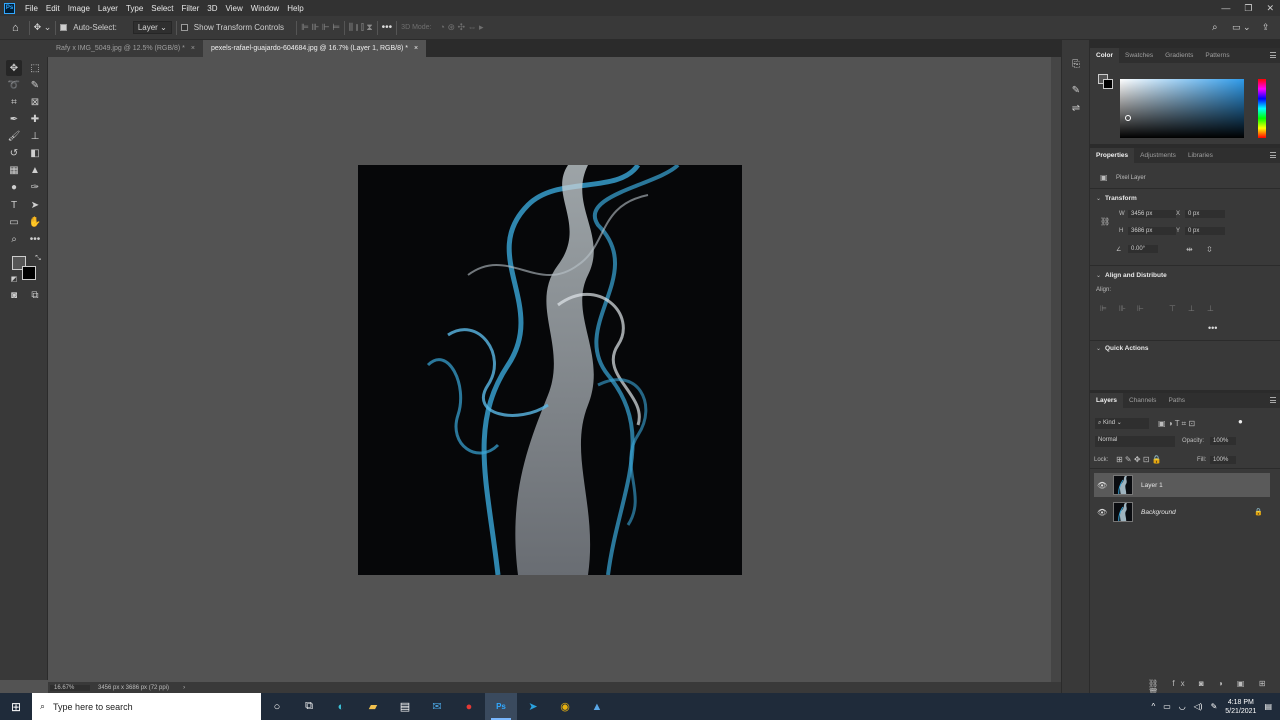 The image size is (1280, 720). Describe the element at coordinates (1141, 308) in the screenshot. I see `align-right-icon: ⊩` at that location.